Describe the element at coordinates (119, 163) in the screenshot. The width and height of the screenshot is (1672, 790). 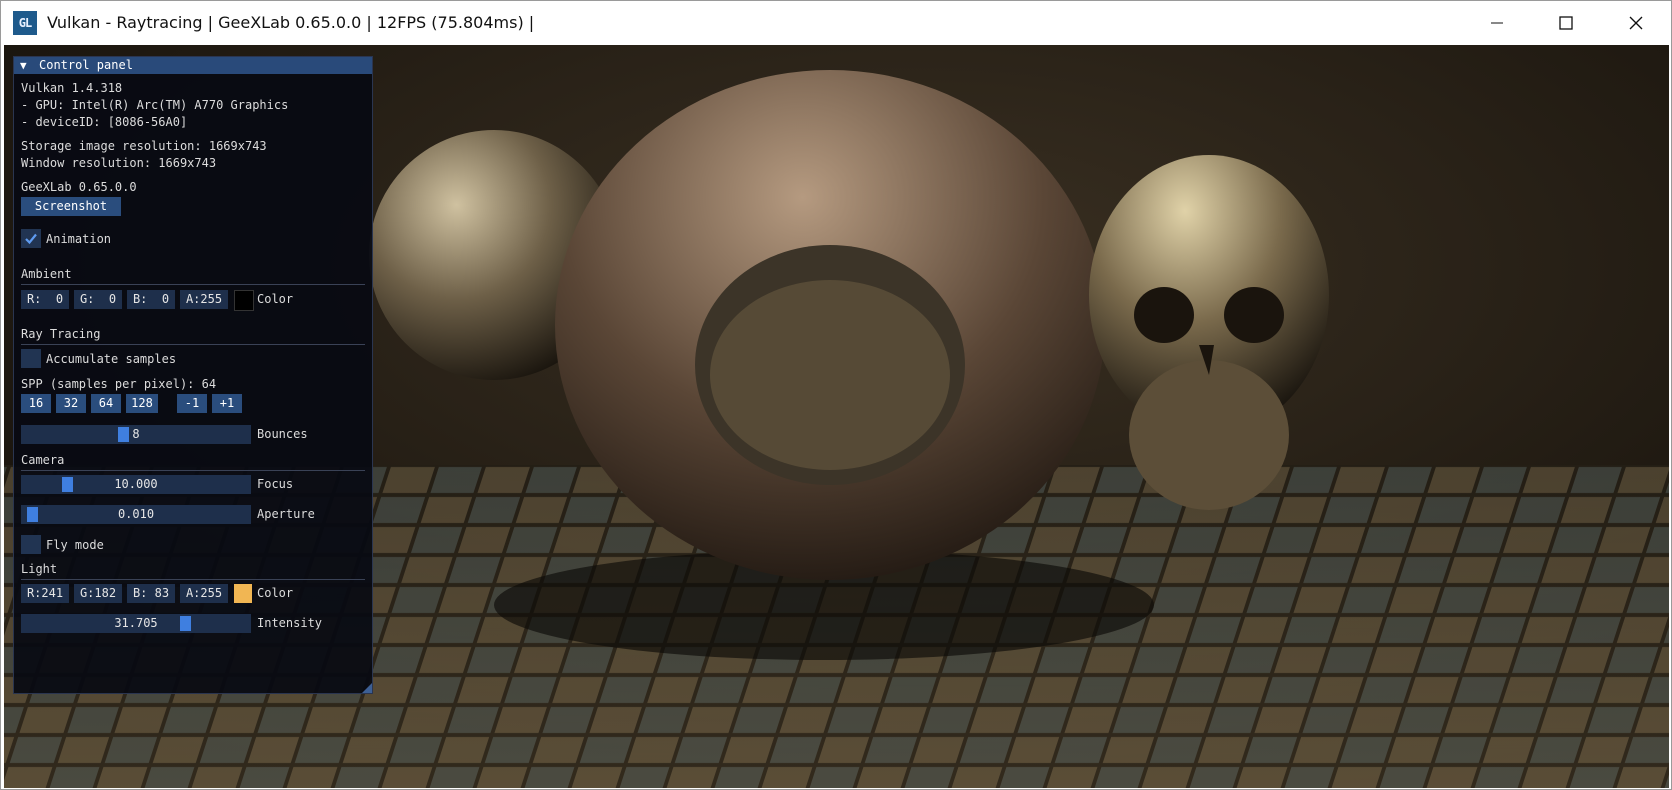
I see `window-resolution-text: Window resolution: 1669x743` at that location.